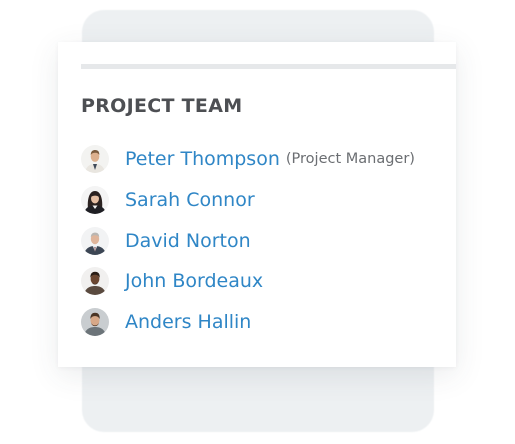  I want to click on avatar-john-bordeaux, so click(95, 281).